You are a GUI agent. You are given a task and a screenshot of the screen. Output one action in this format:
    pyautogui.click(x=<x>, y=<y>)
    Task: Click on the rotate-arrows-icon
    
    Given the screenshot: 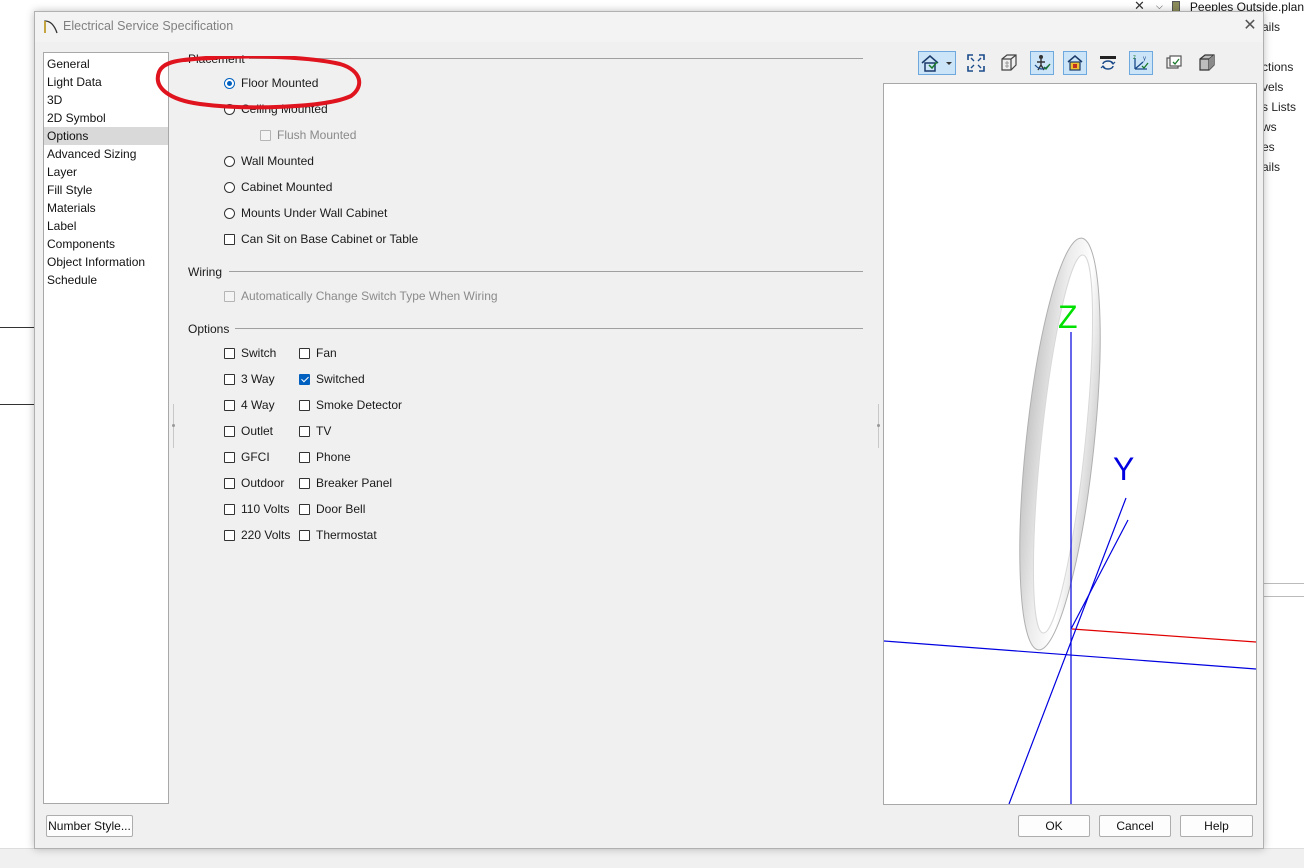 What is the action you would take?
    pyautogui.click(x=1108, y=63)
    